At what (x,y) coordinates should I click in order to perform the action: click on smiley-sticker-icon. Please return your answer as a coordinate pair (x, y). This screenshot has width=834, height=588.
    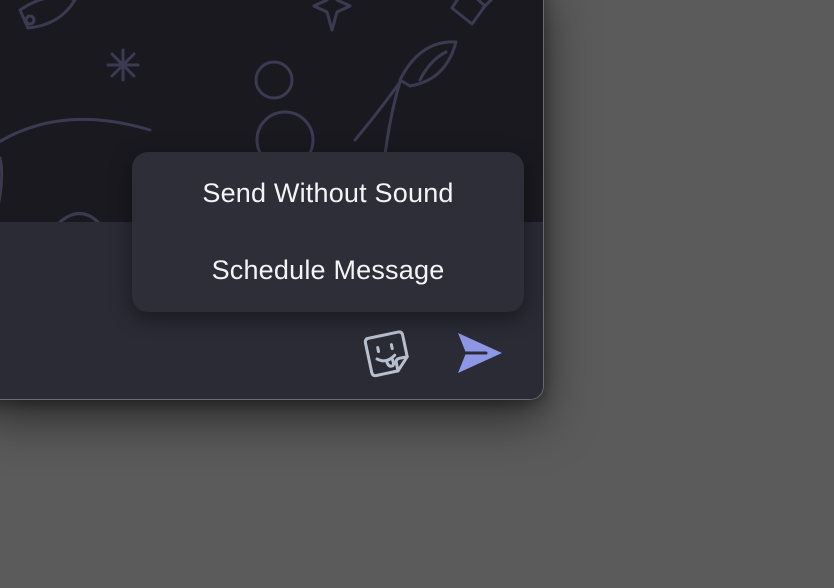
    Looking at the image, I should click on (386, 354).